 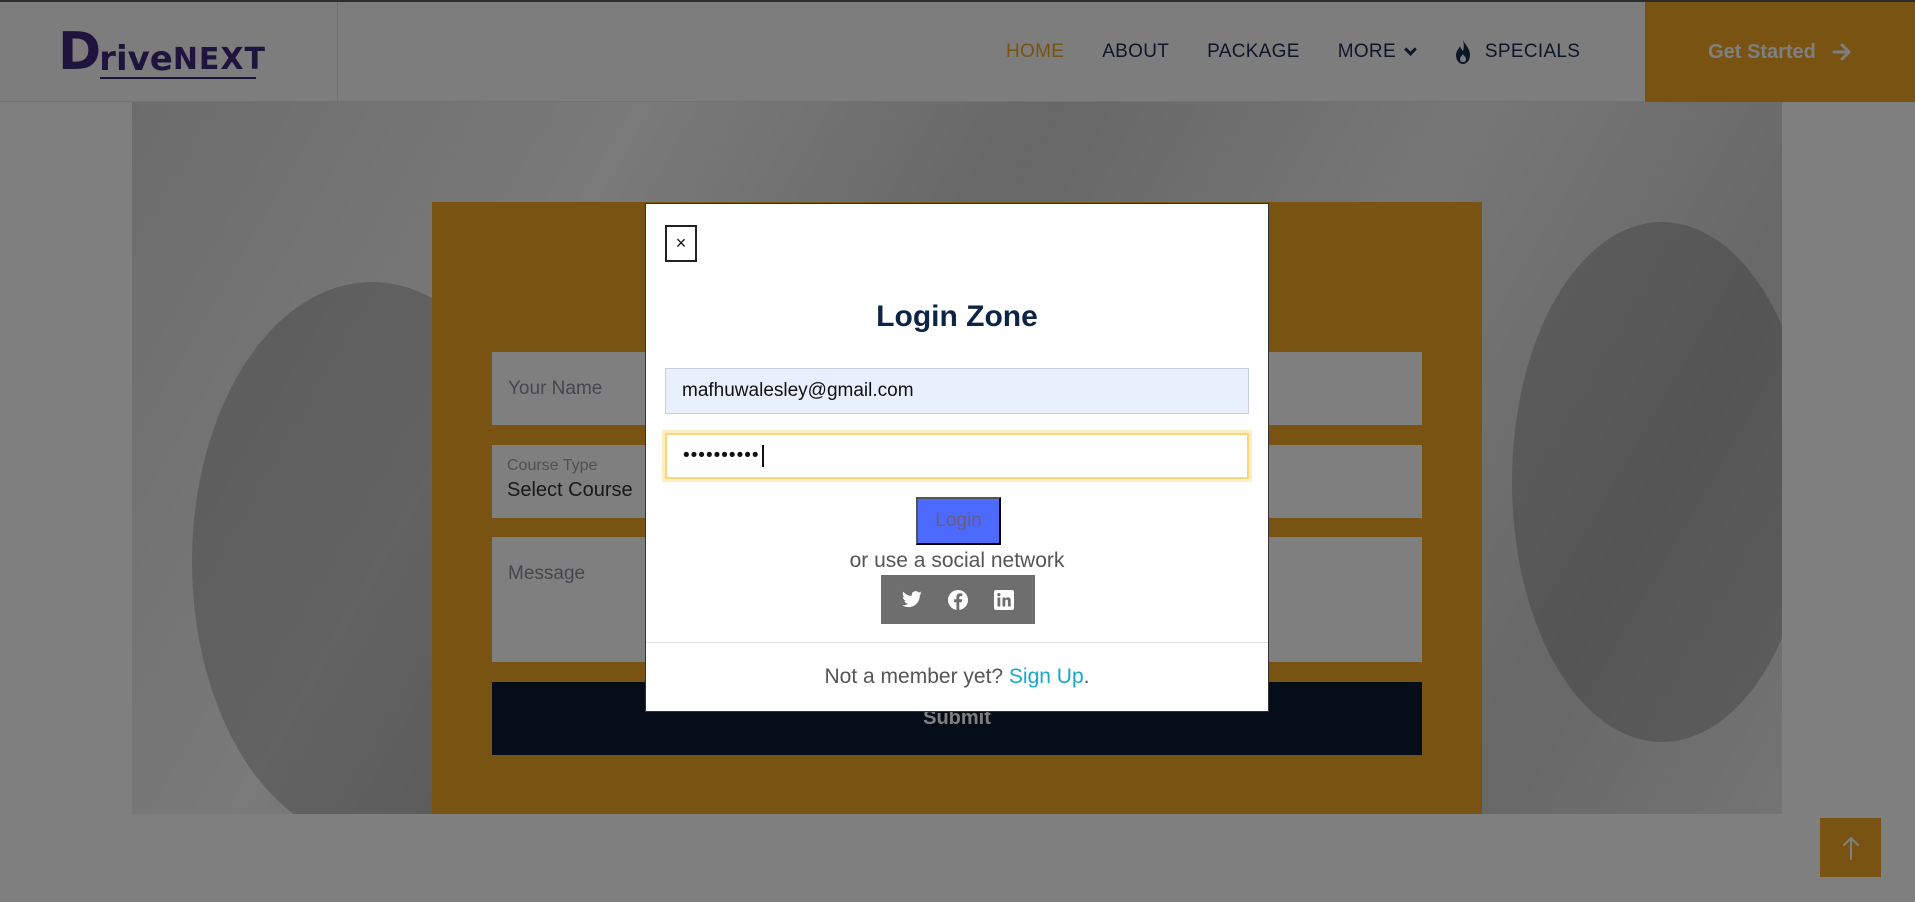 I want to click on signup-prompt-text: Not a member yet?, so click(x=916, y=676).